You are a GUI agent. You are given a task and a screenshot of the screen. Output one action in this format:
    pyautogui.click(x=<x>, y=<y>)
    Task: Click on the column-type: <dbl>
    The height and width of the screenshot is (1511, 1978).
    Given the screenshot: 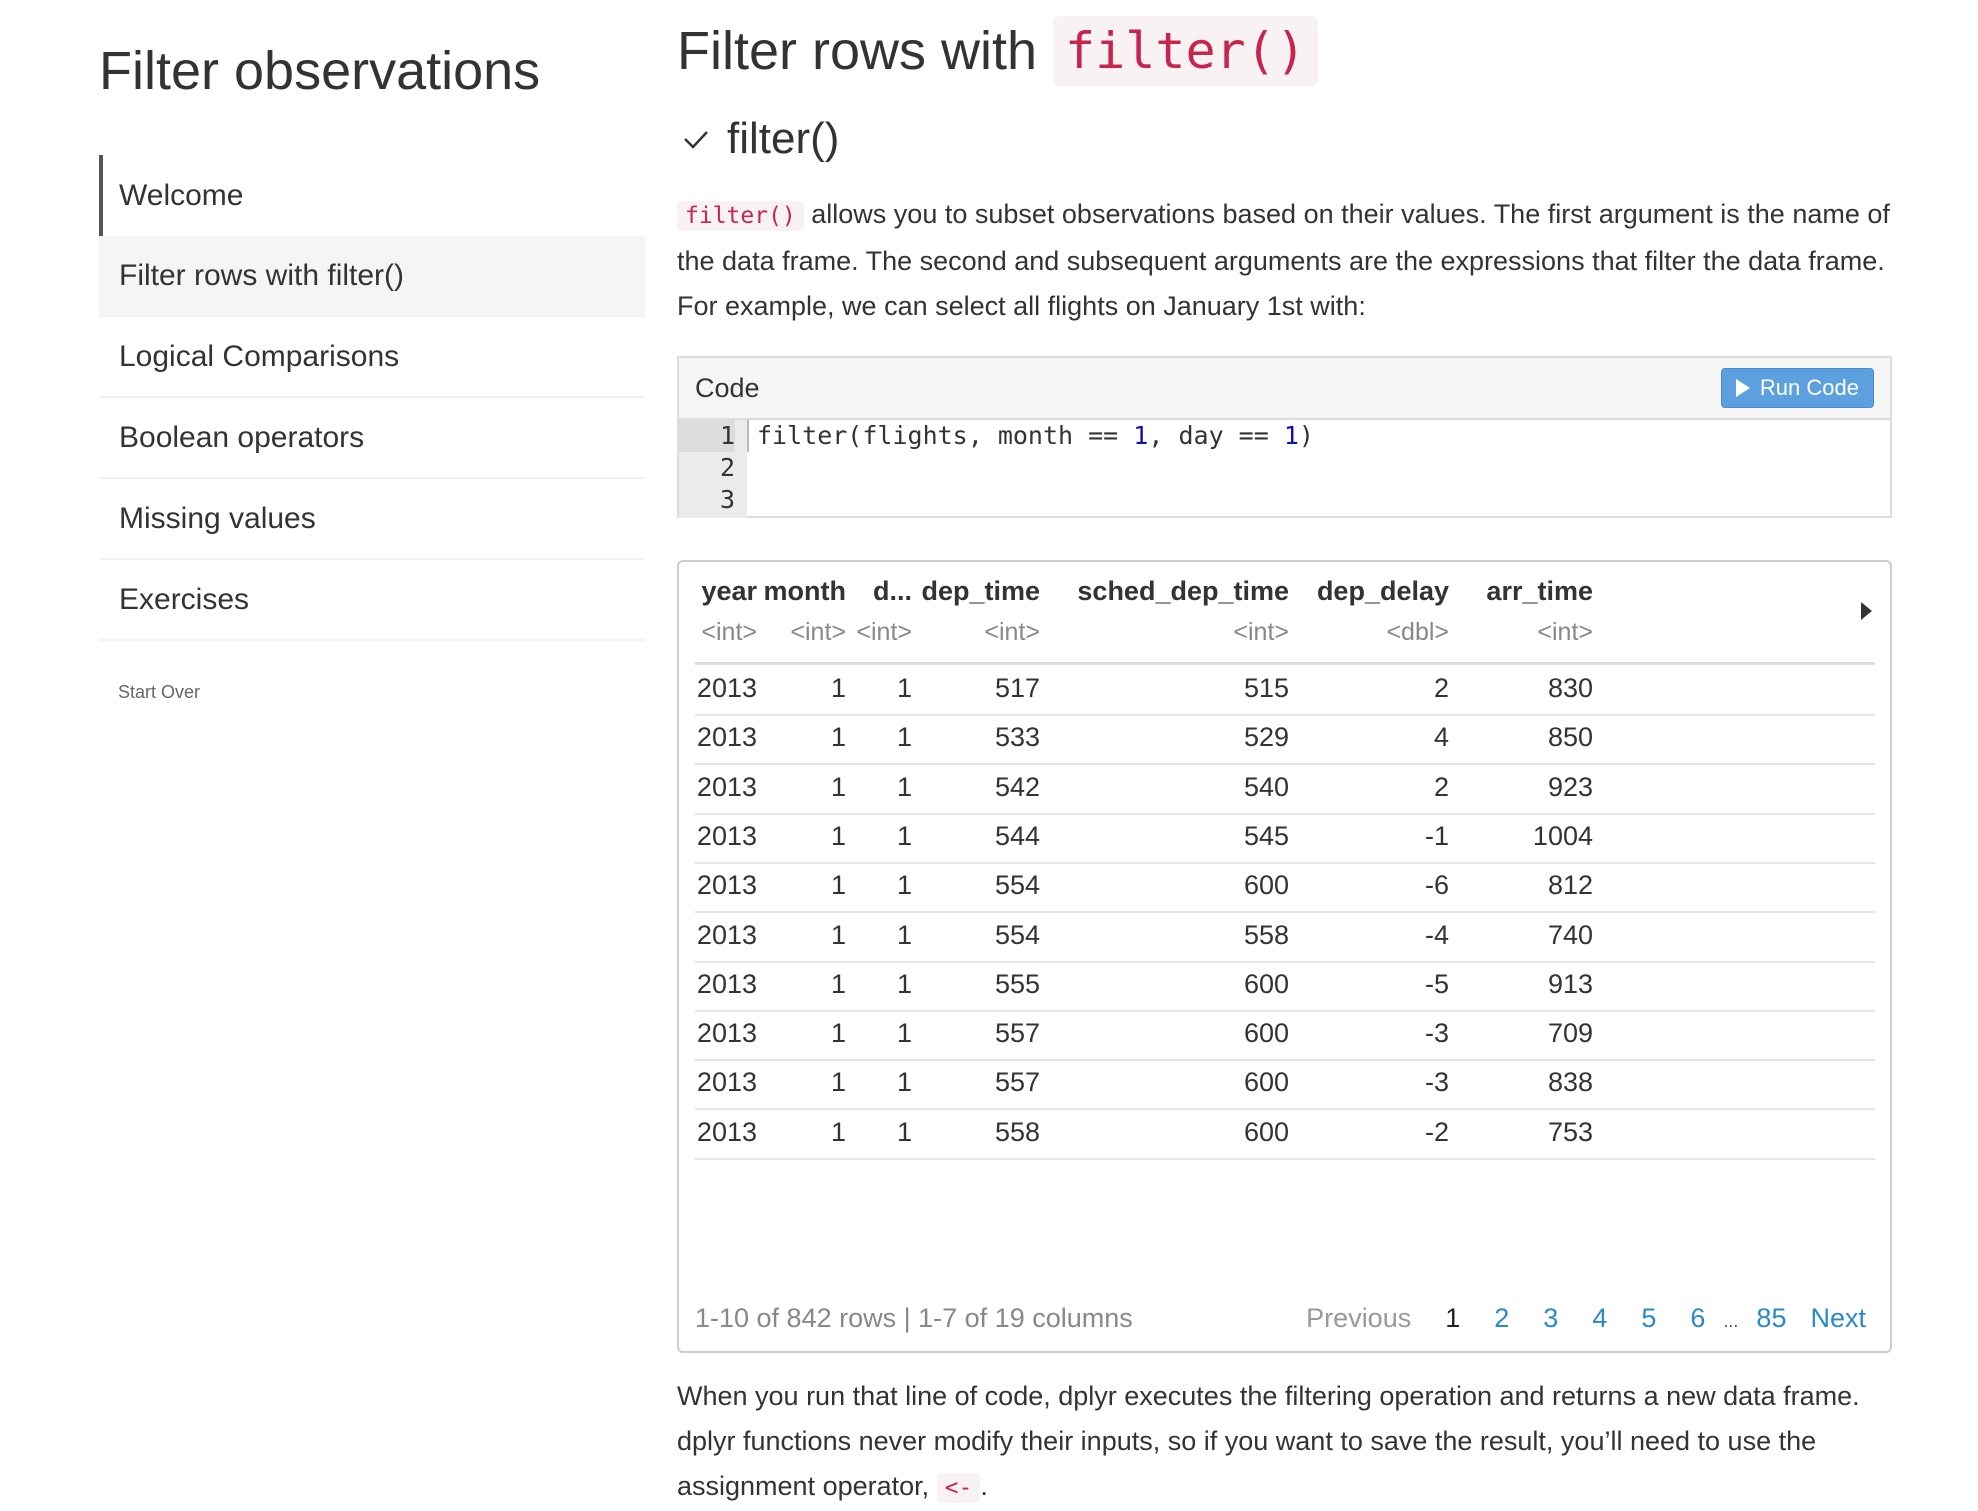 What is the action you would take?
    pyautogui.click(x=1417, y=632)
    